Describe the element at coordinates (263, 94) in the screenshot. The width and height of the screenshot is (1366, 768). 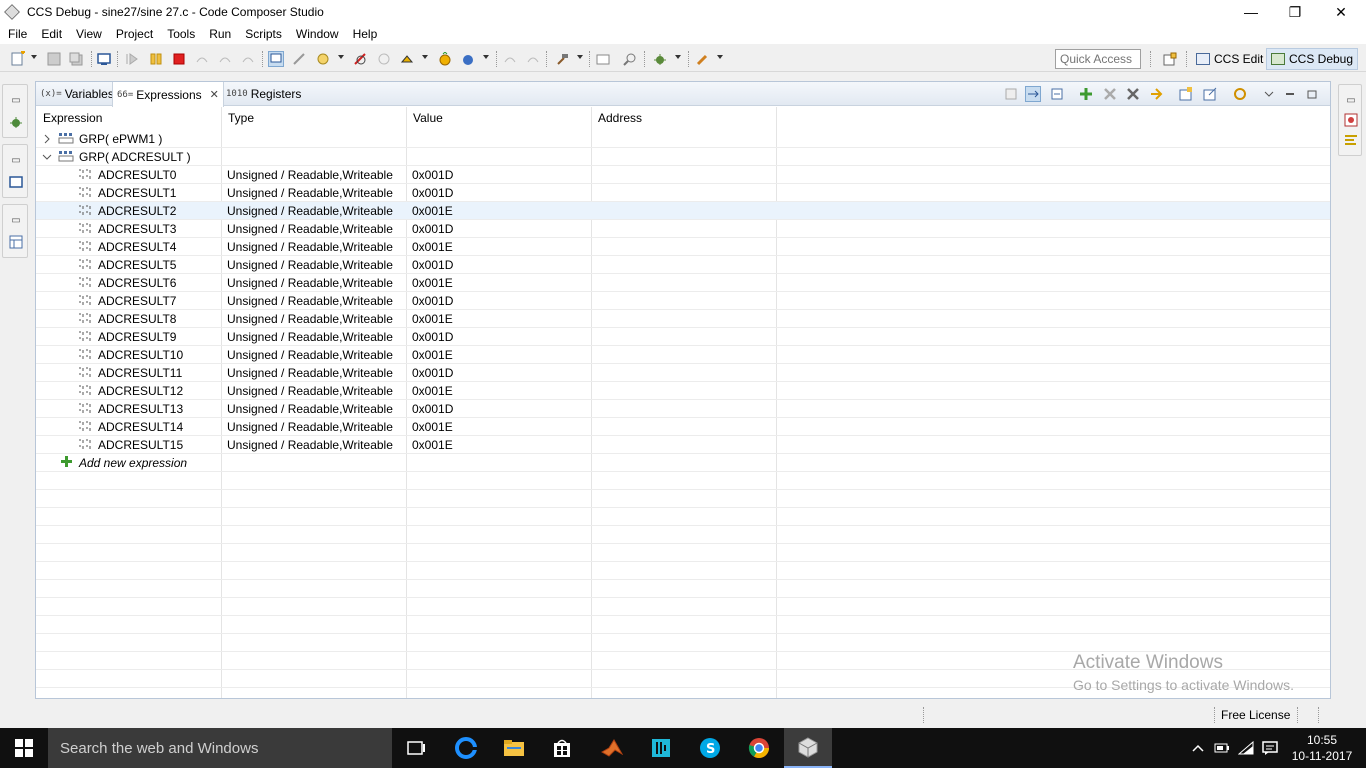
I see `tab-registers: 1010 Registers` at that location.